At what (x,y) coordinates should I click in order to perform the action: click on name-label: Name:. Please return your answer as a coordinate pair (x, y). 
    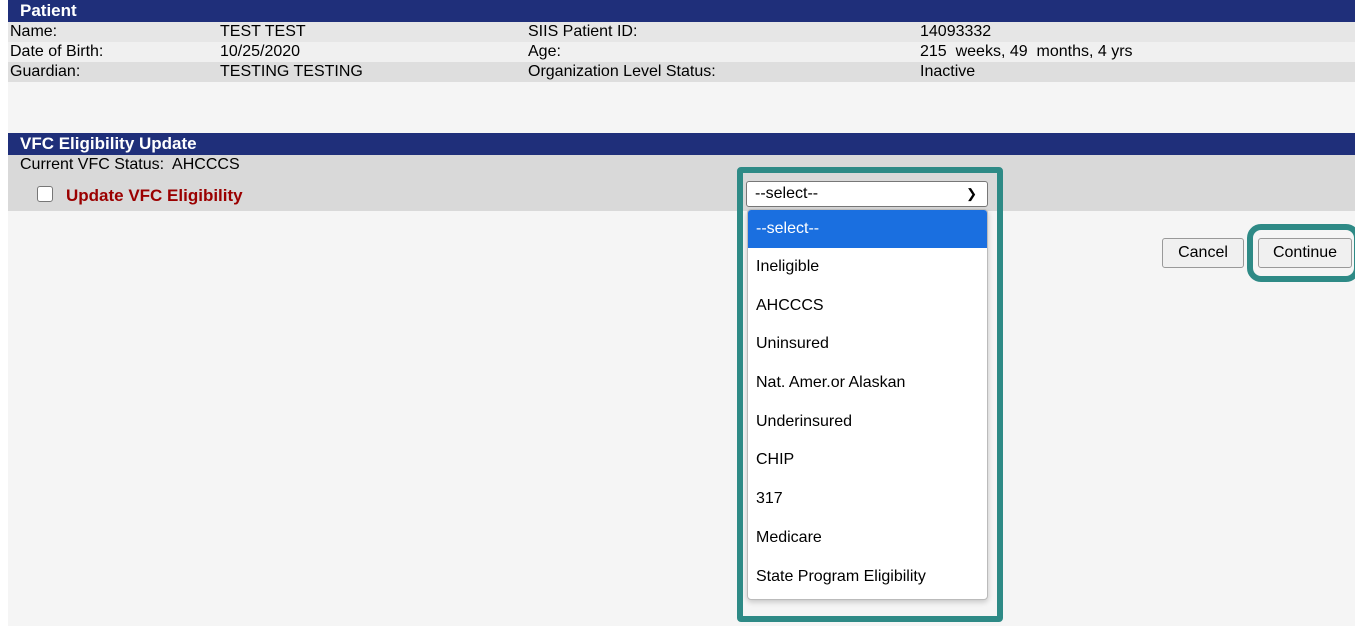
    Looking at the image, I should click on (34, 31).